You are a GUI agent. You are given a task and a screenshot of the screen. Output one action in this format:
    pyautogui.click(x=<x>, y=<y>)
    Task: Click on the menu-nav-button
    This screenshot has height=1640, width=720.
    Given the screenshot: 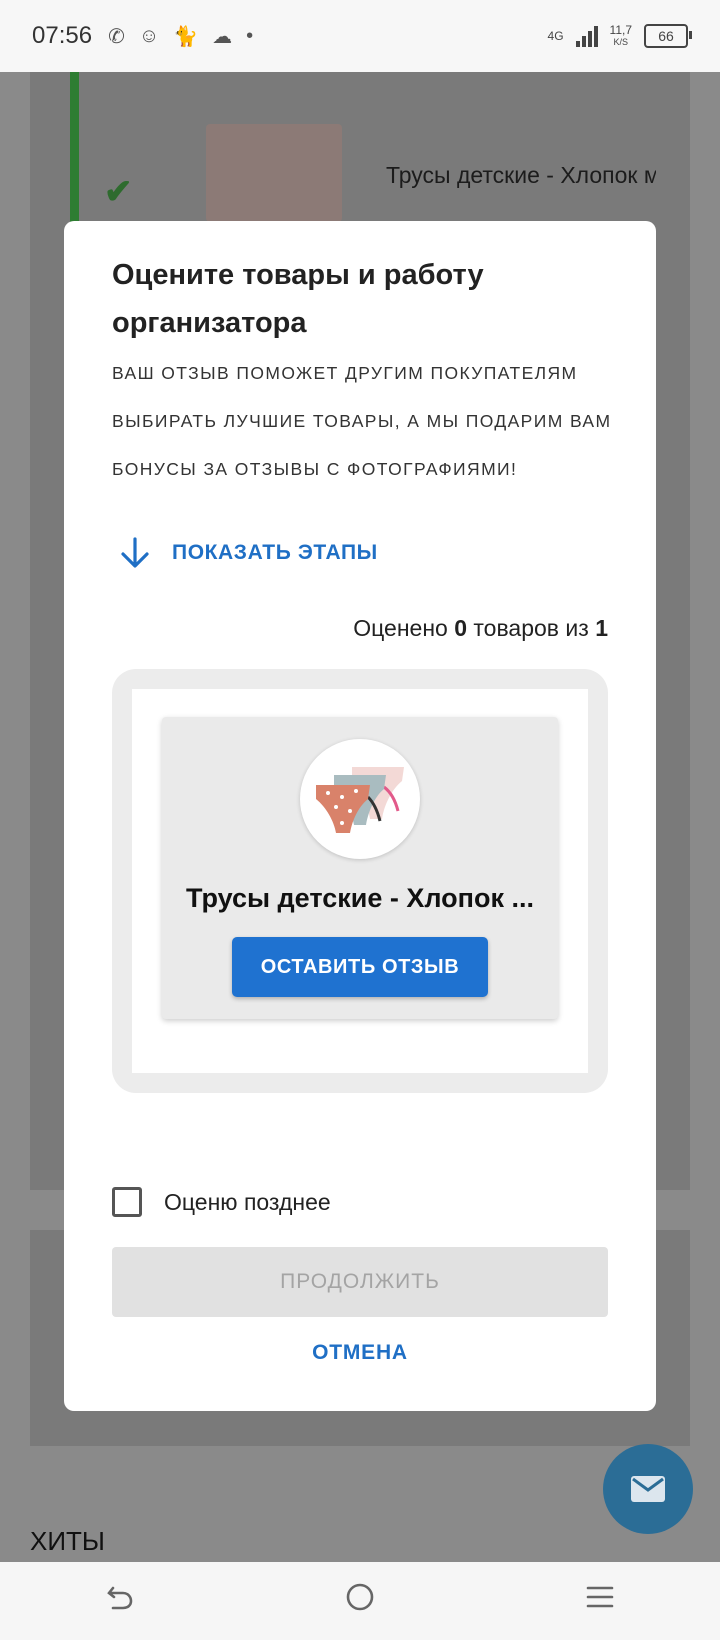 What is the action you would take?
    pyautogui.click(x=600, y=1601)
    